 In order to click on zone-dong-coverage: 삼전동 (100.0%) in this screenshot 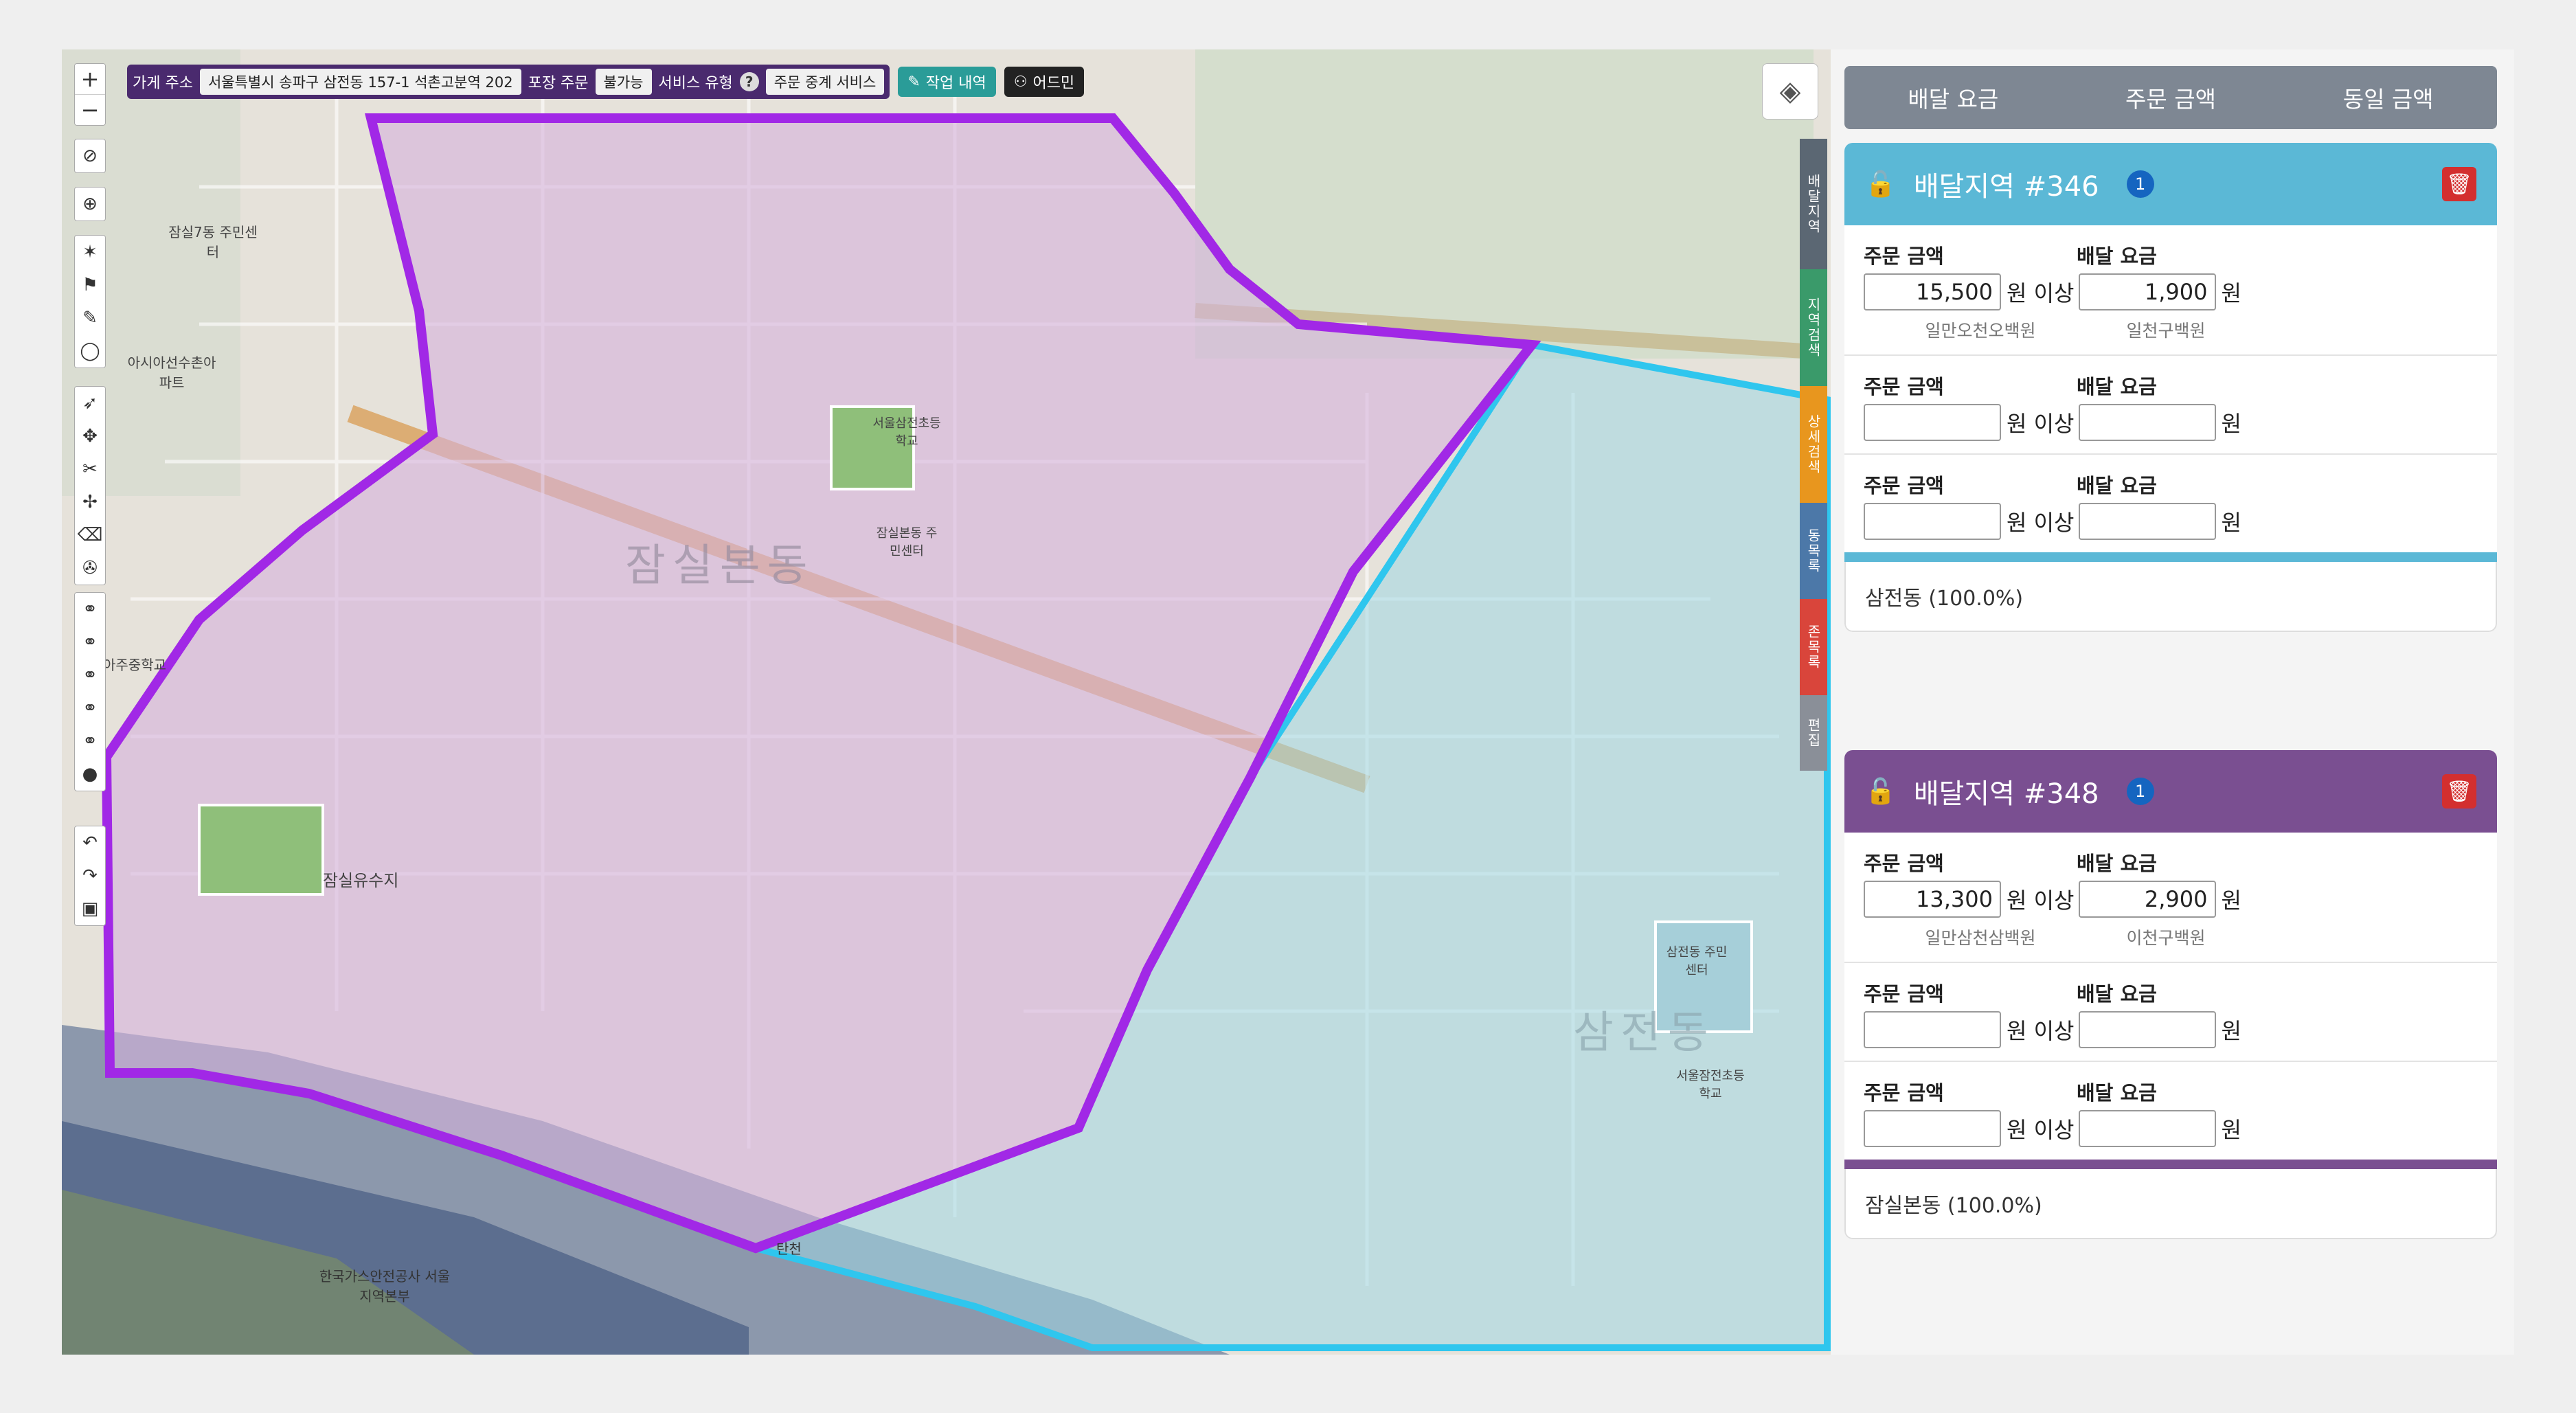, I will do `click(2170, 597)`.